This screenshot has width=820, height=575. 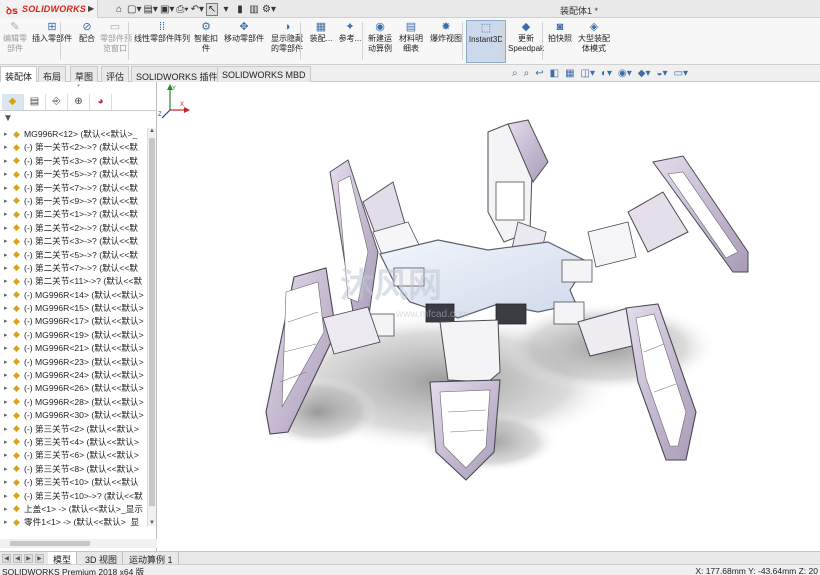 I want to click on file-properties-icon: ▥, so click(x=254, y=9).